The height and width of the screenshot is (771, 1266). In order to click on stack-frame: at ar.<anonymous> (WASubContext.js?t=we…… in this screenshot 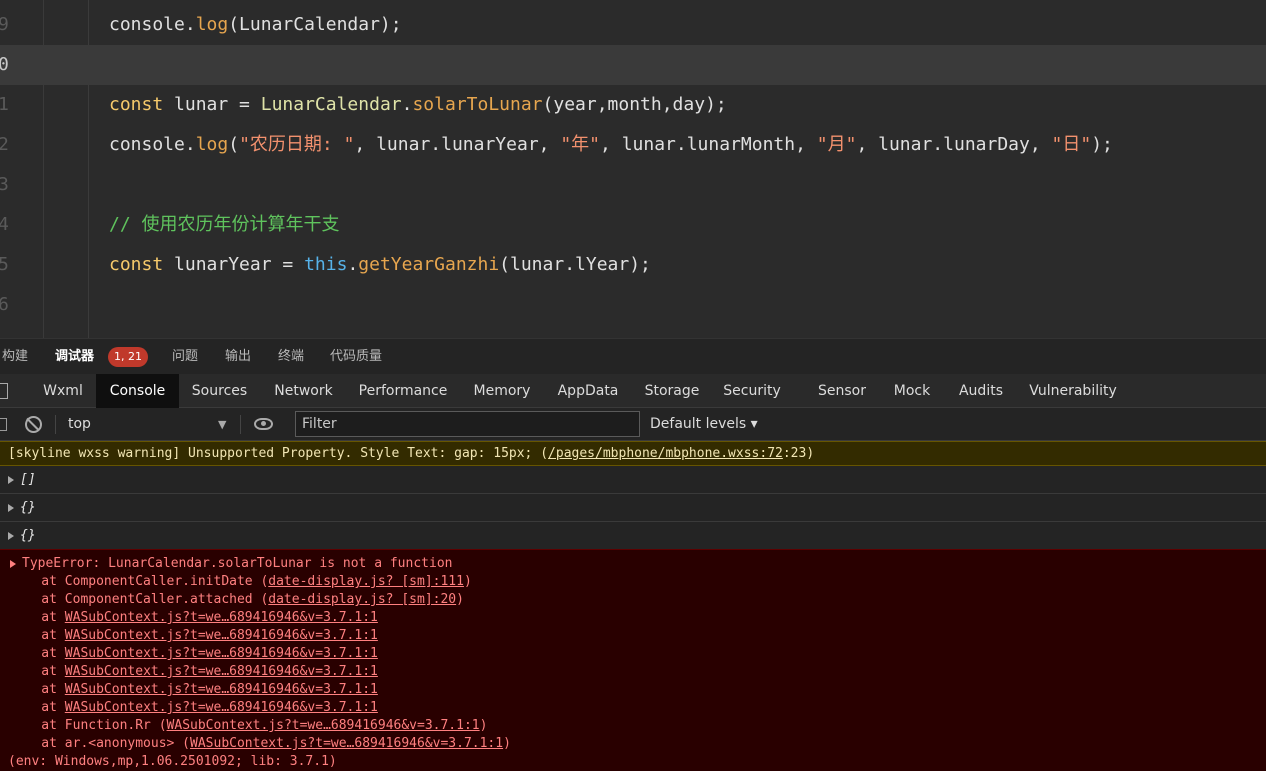, I will do `click(260, 744)`.